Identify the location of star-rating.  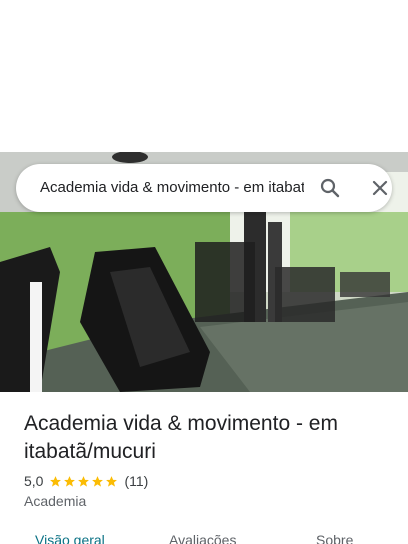
(84, 481).